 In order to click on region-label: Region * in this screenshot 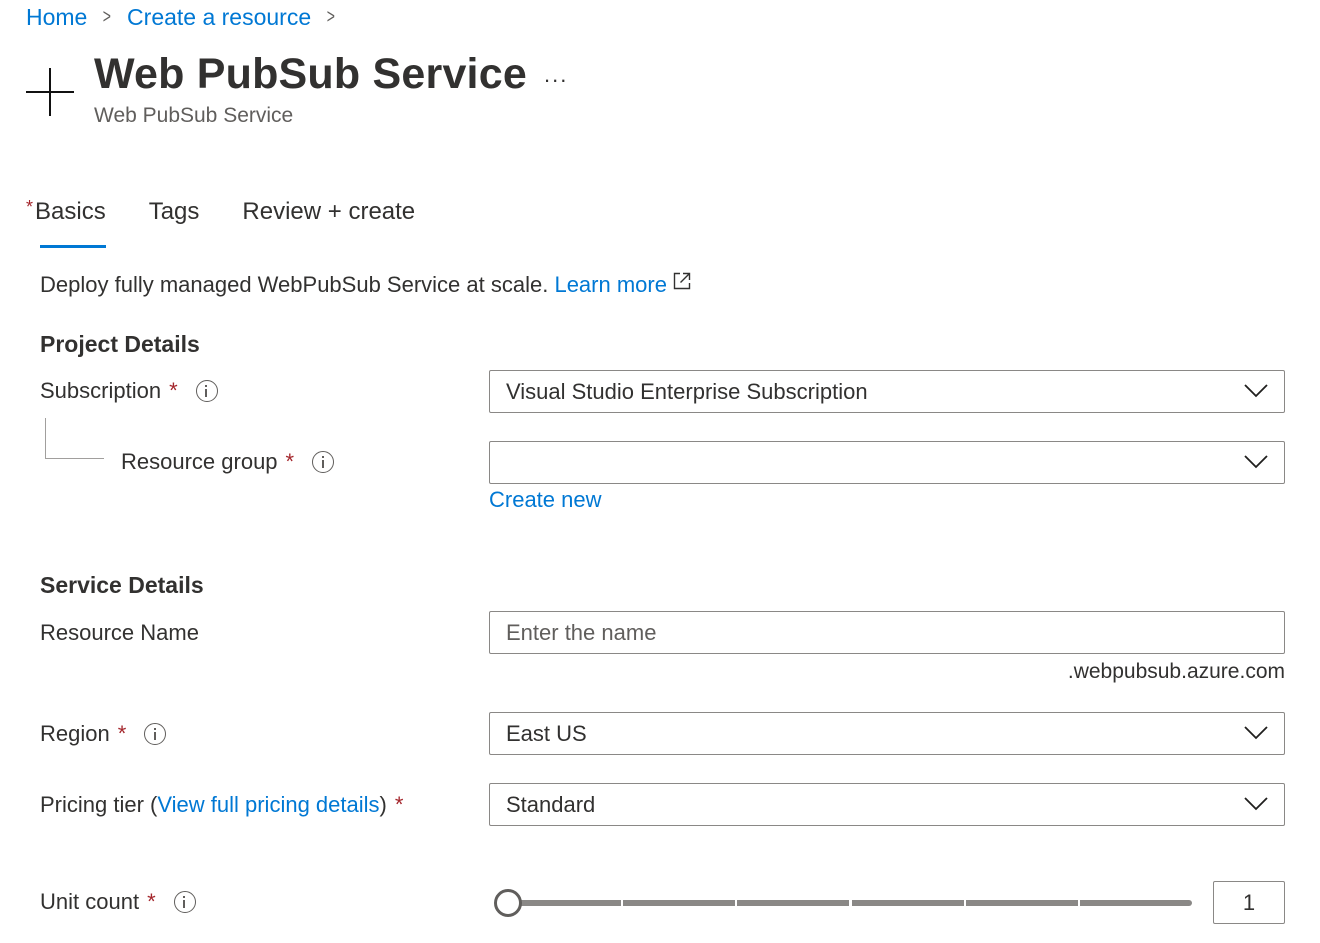, I will do `click(103, 734)`.